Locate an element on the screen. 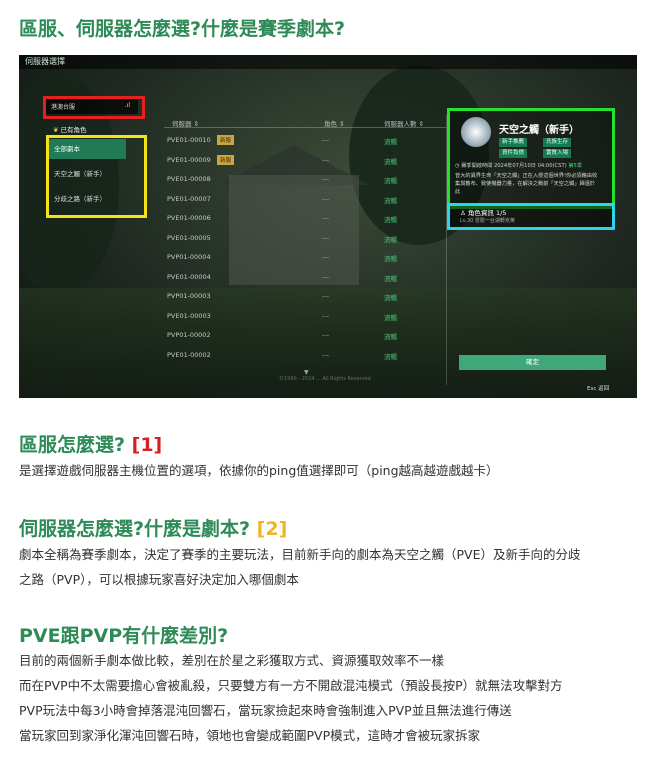 This screenshot has width=654, height=767. has-role-label: 已有角色 is located at coordinates (73, 130).